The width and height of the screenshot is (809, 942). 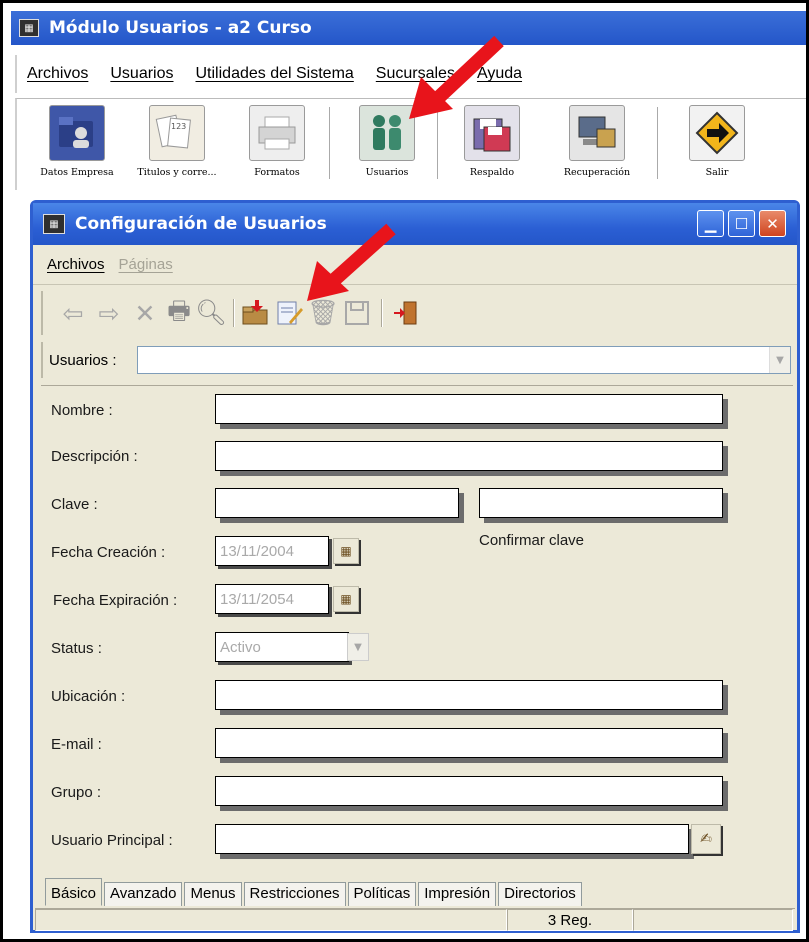 I want to click on fecha-creacion-value: 13/11/2004, so click(x=257, y=551).